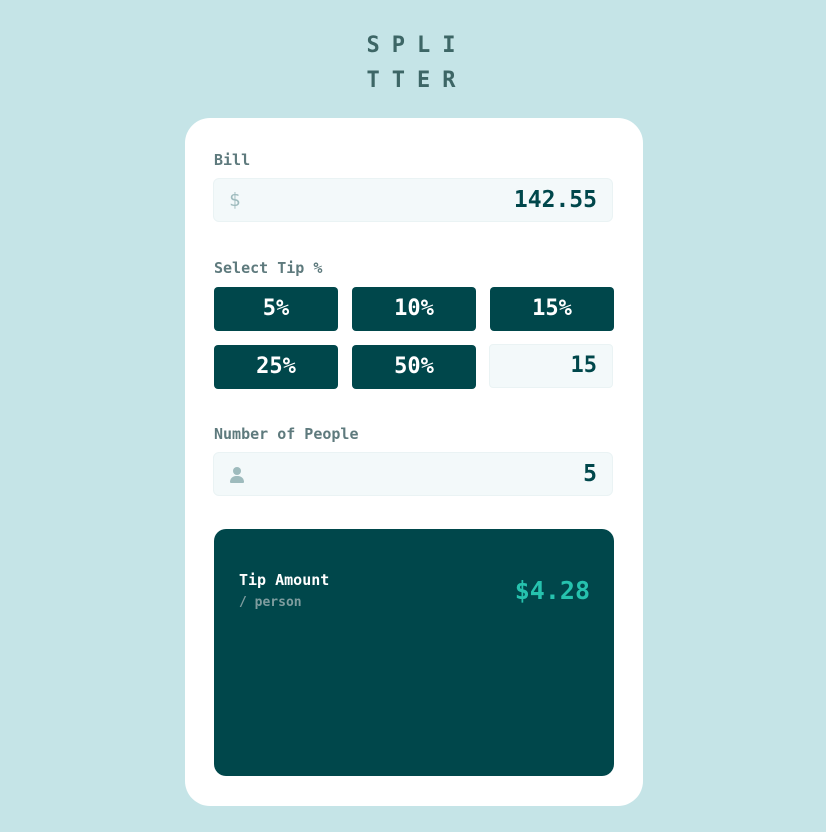 Image resolution: width=826 pixels, height=832 pixels. Describe the element at coordinates (413, 200) in the screenshot. I see `bill-input: $ 142.55` at that location.